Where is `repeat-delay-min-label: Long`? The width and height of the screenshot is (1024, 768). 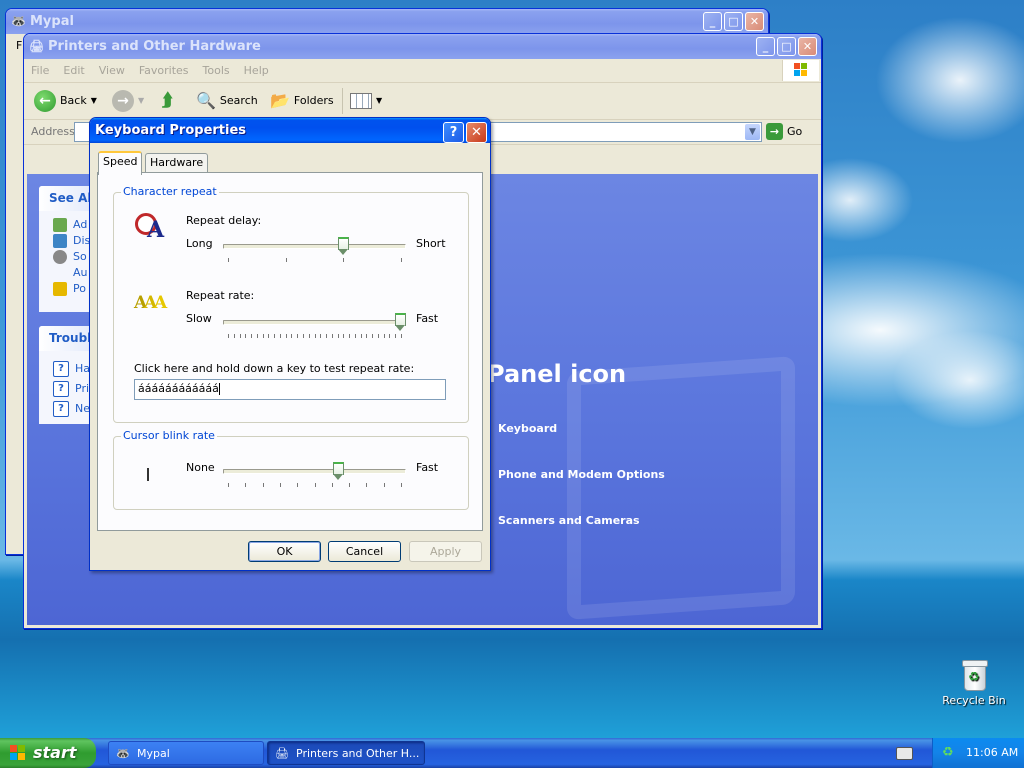
repeat-delay-min-label: Long is located at coordinates (199, 243).